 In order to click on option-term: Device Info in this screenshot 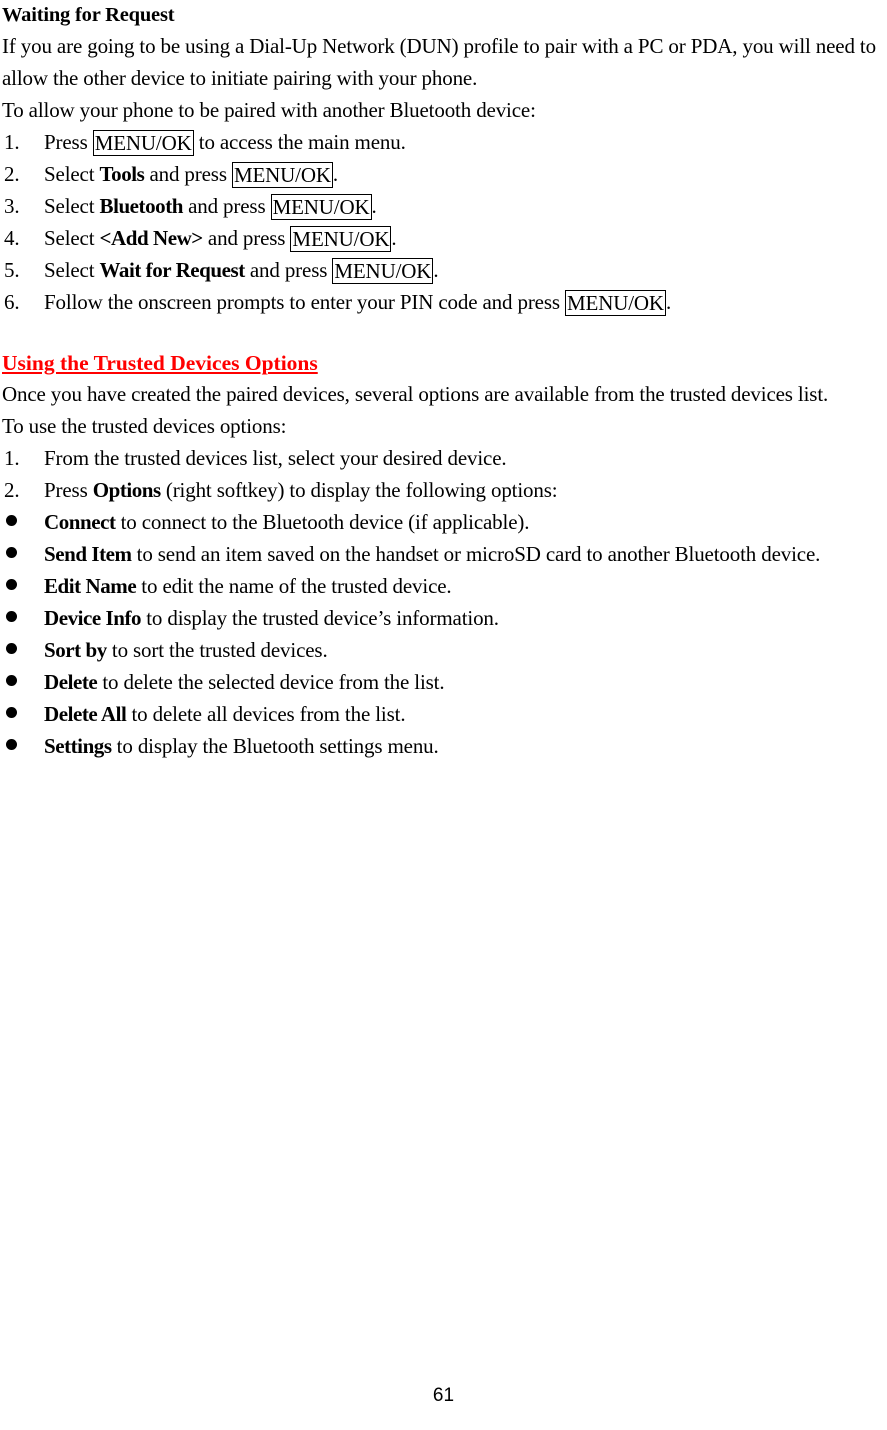, I will do `click(93, 618)`.